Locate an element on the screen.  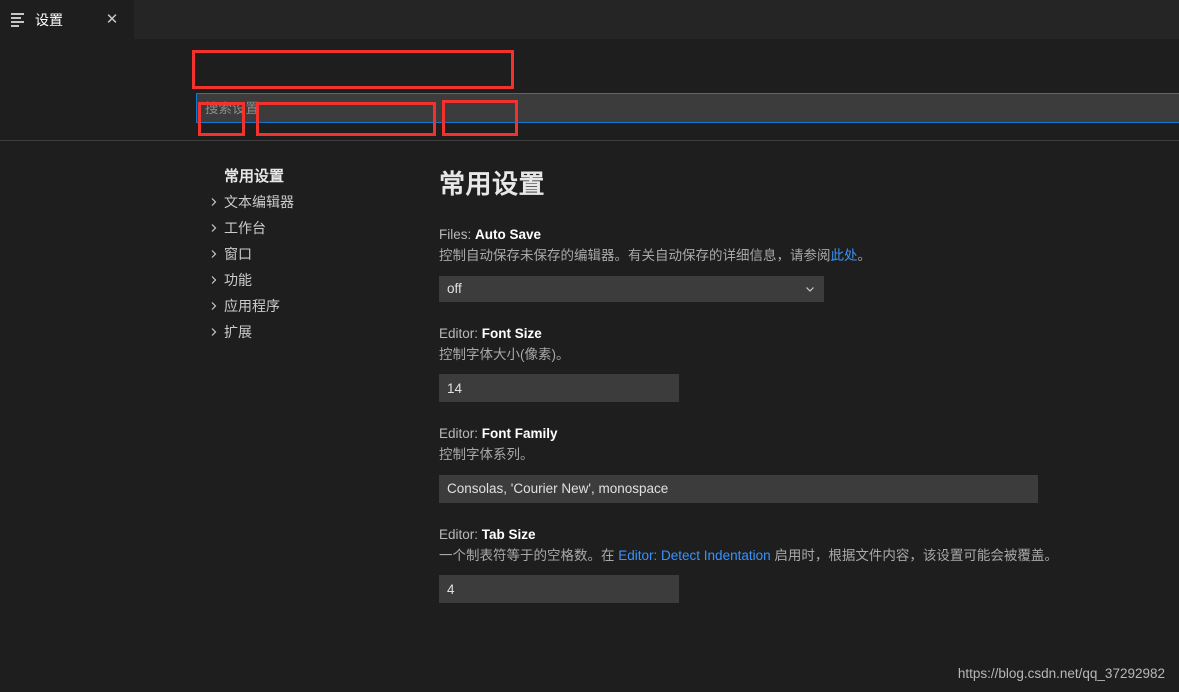
close-icon: ✕ is located at coordinates (112, 20).